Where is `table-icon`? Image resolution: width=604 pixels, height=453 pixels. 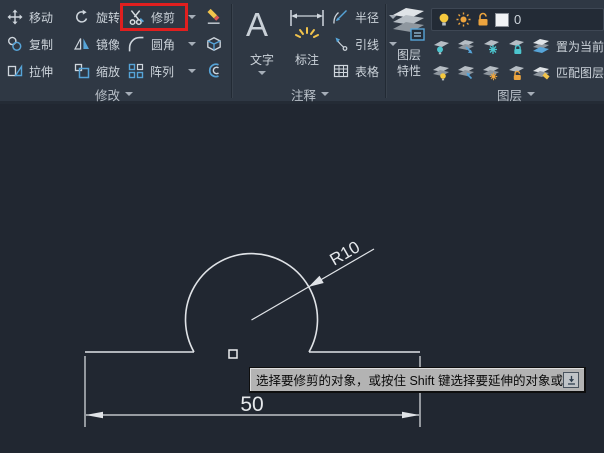
table-icon is located at coordinates (341, 71).